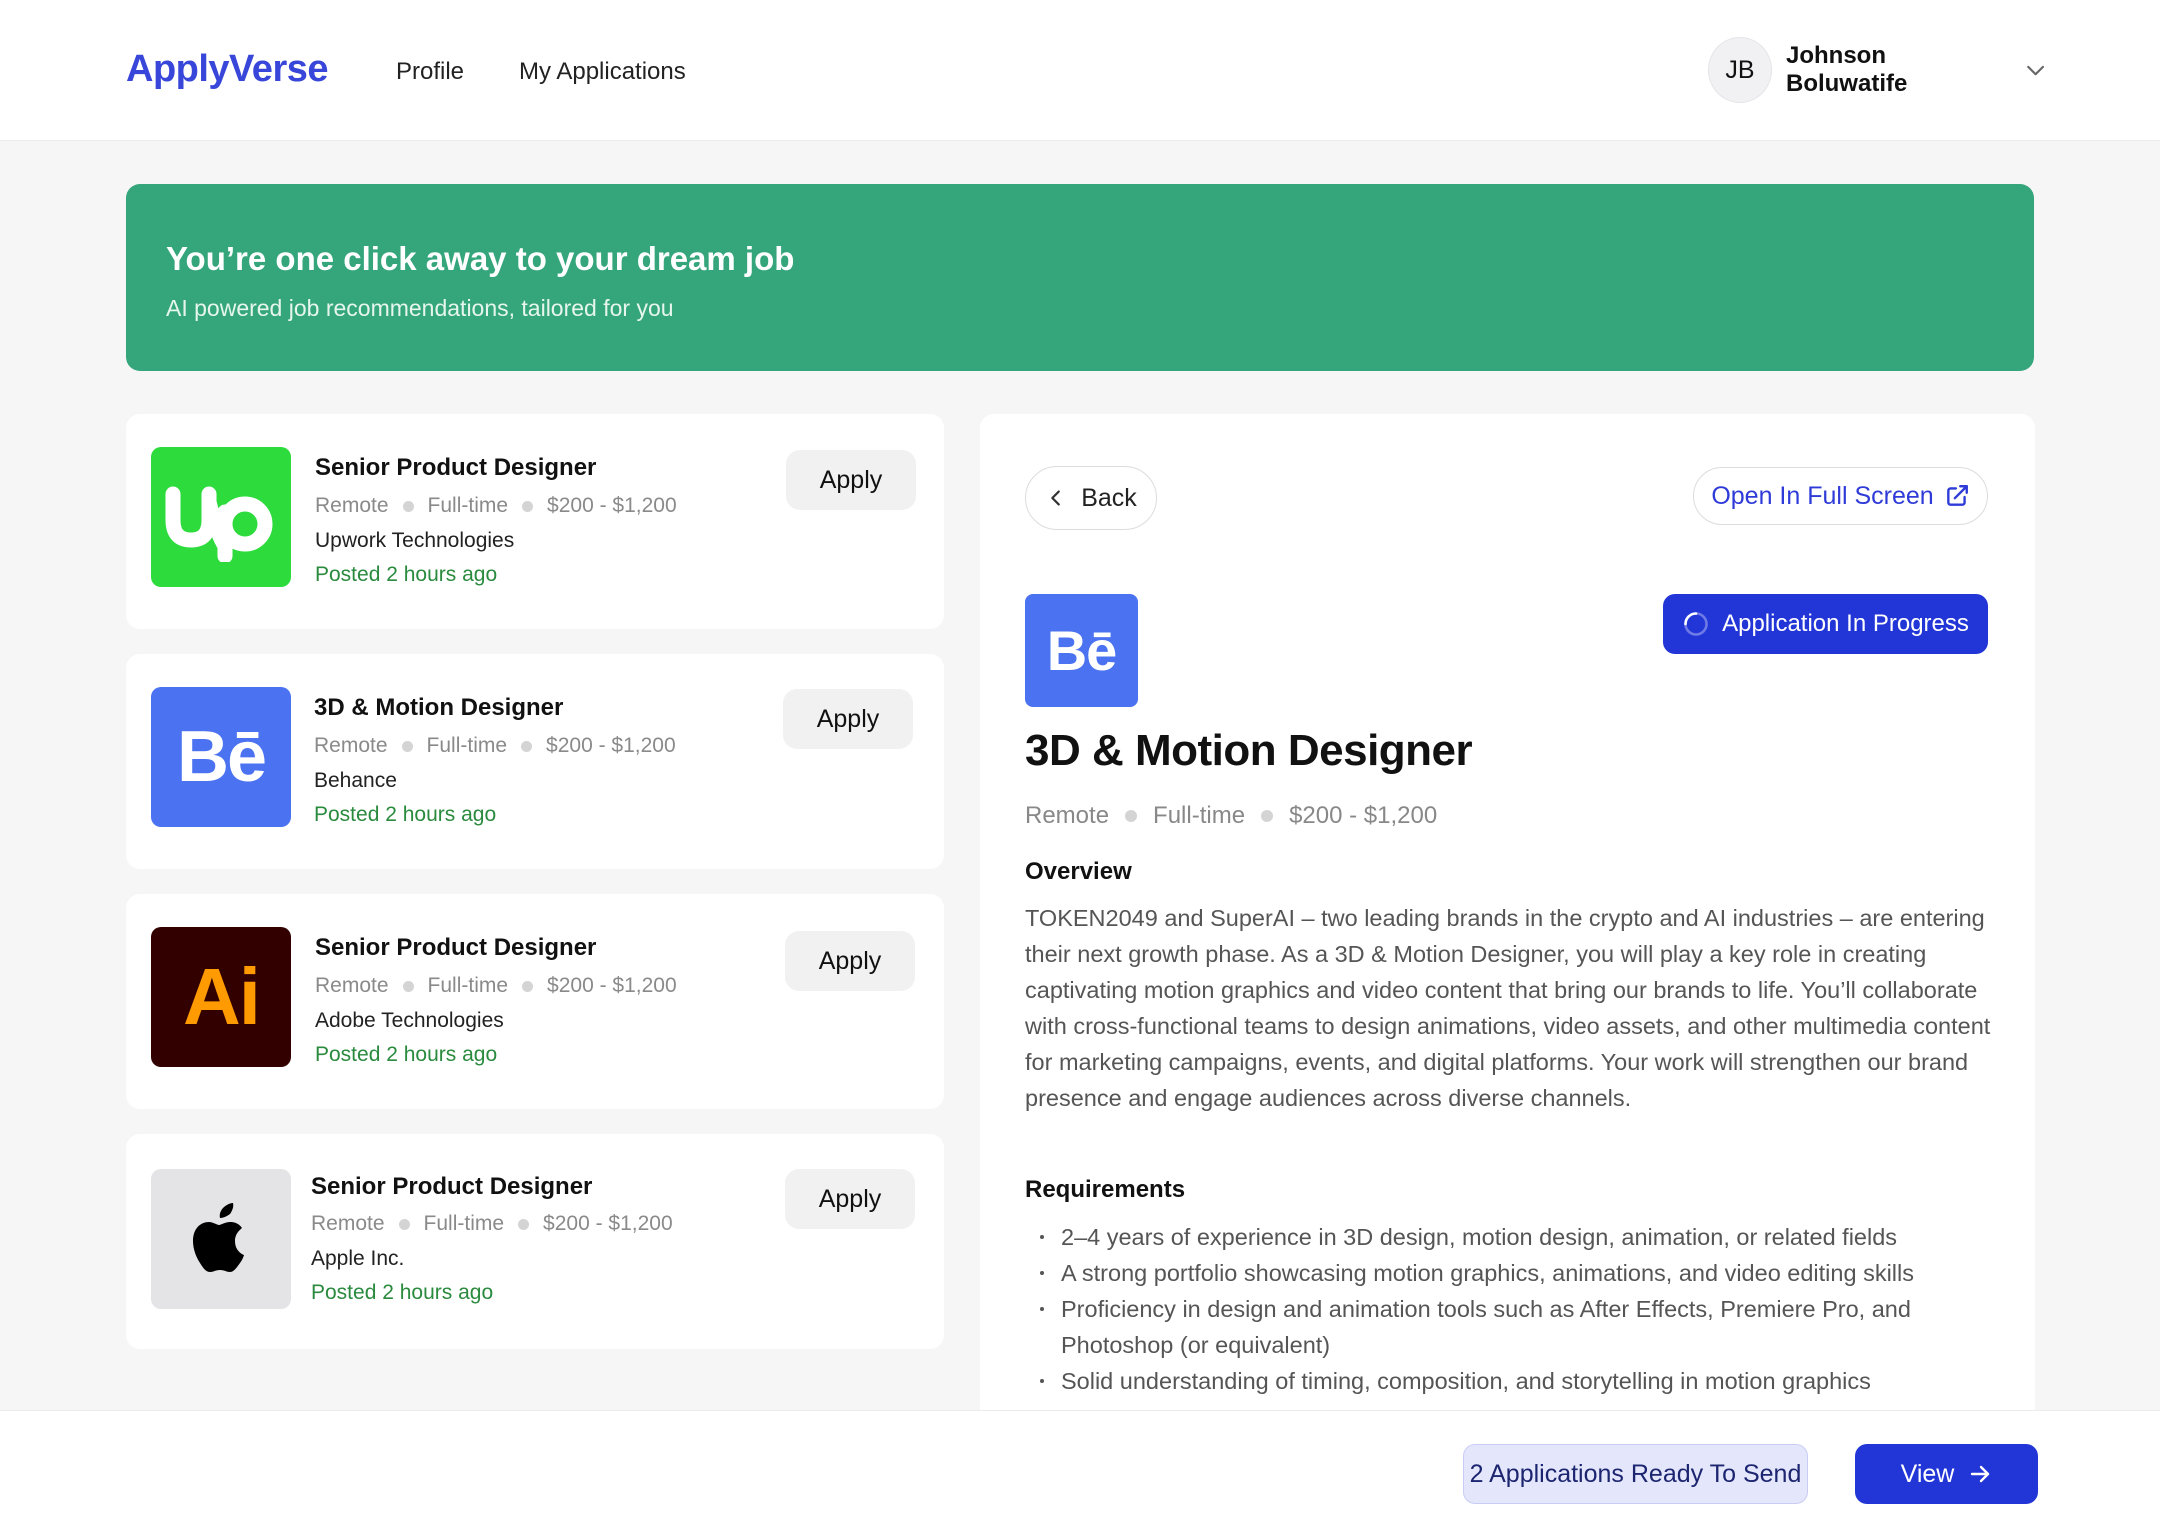 This screenshot has width=2160, height=1536. Describe the element at coordinates (1957, 495) in the screenshot. I see `external-link-icon` at that location.